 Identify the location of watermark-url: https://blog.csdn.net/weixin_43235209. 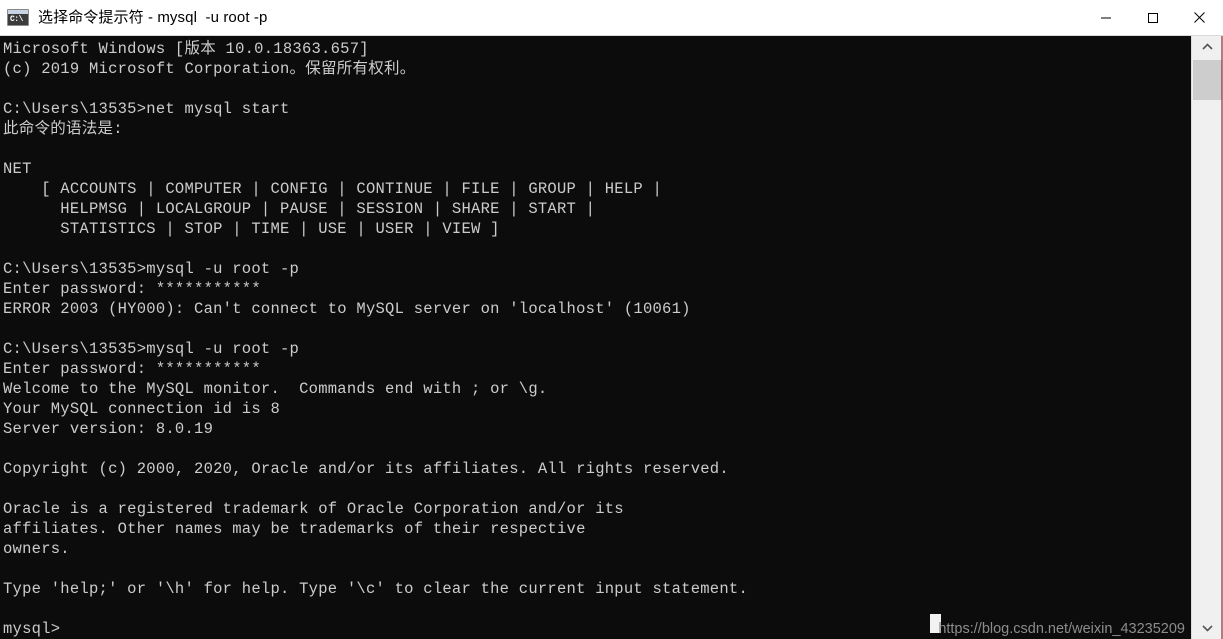
(1061, 629).